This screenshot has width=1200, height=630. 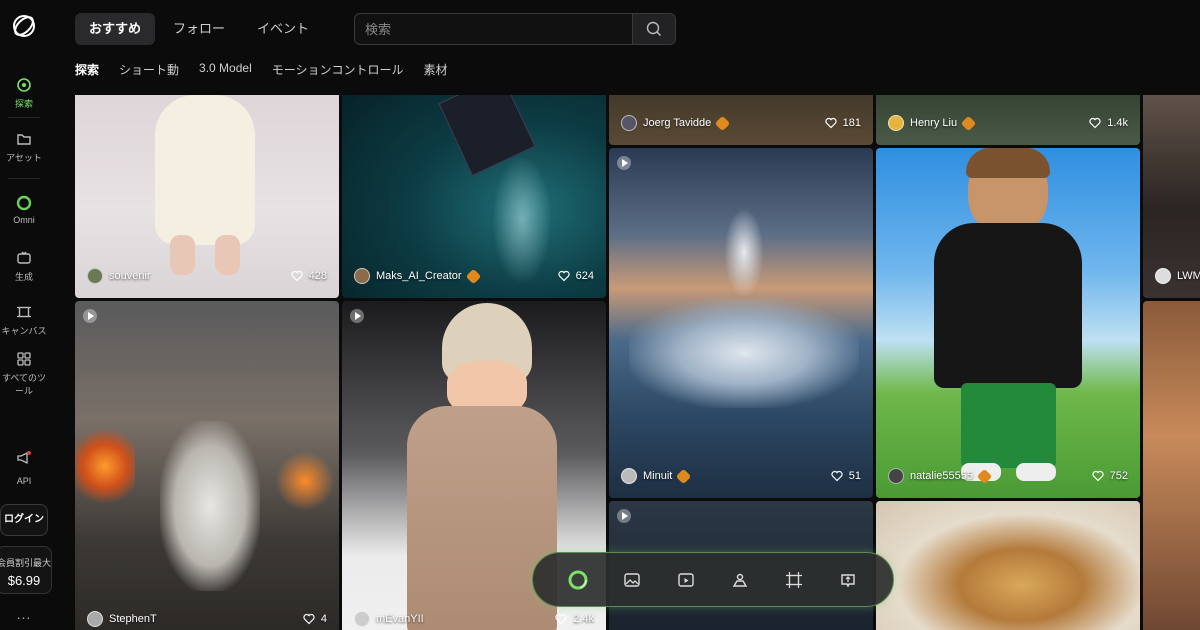 I want to click on sidebar-item-omni: Omni, so click(x=24, y=210).